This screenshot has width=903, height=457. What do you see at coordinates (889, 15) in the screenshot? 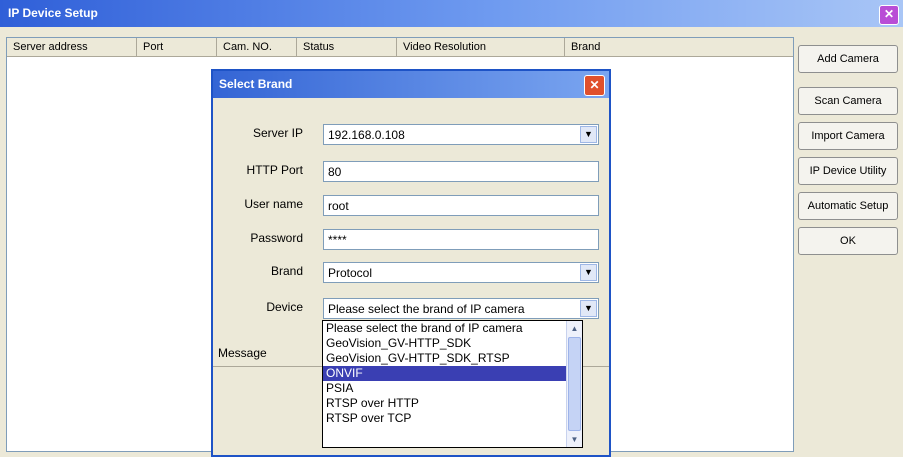
I see `window-close-button: ✕` at bounding box center [889, 15].